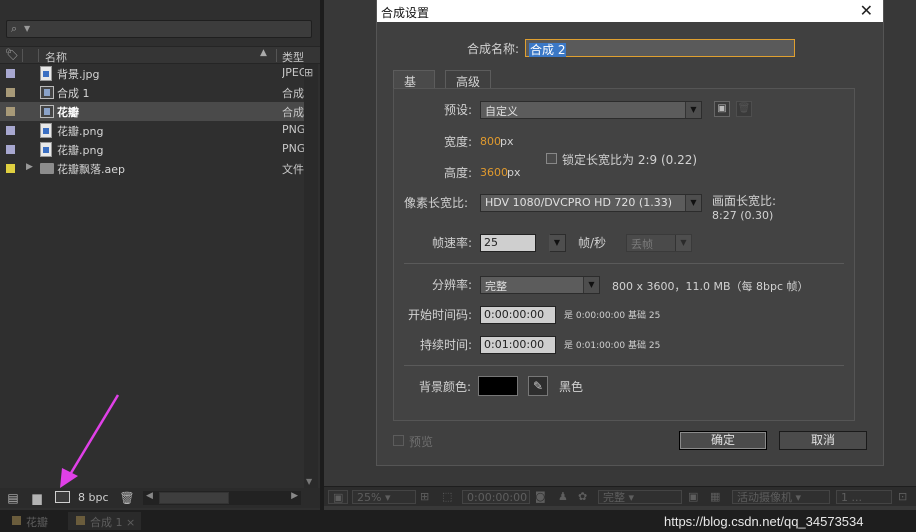  I want to click on pixel-aspect-label: 像素长宽比:, so click(436, 203).